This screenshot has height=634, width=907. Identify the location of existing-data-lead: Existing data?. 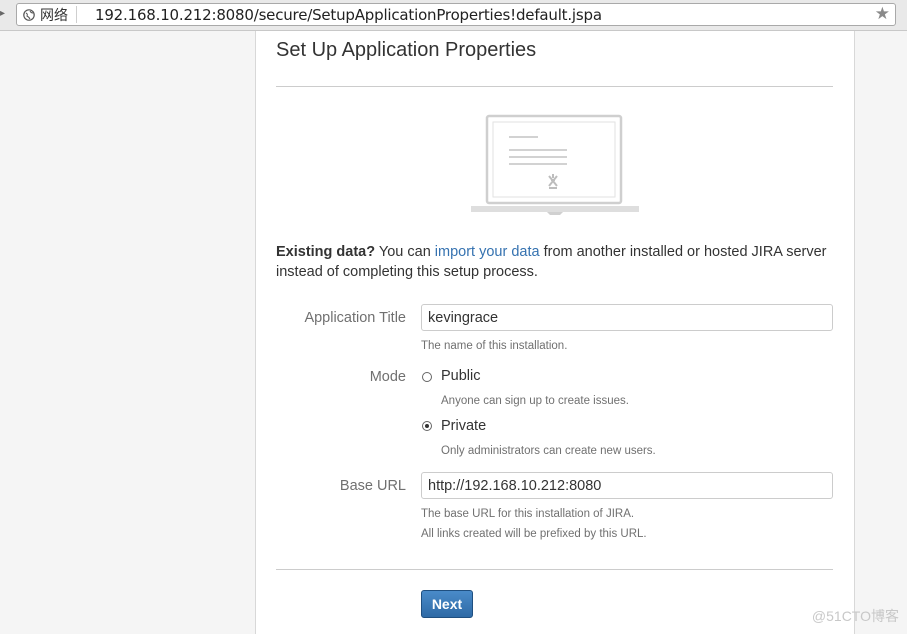
(326, 252).